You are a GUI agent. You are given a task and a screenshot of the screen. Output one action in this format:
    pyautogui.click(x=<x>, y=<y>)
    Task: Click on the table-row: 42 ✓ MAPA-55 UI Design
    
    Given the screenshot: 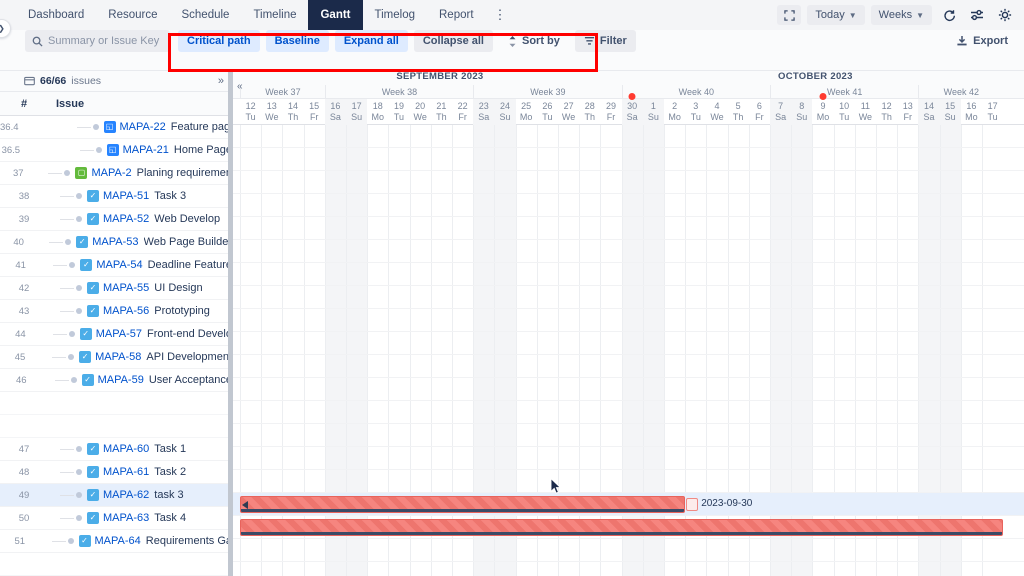 What is the action you would take?
    pyautogui.click(x=116, y=288)
    